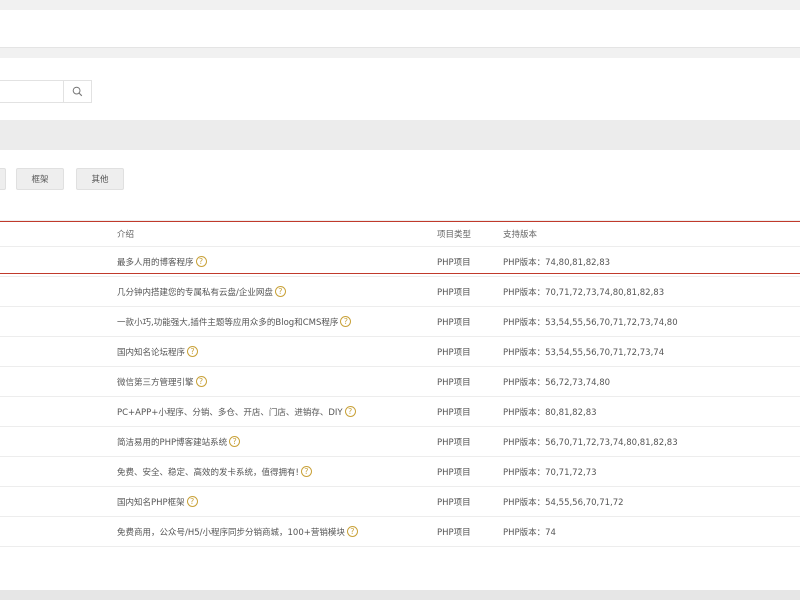 The image size is (800, 600). What do you see at coordinates (584, 352) in the screenshot?
I see `cell-version: PHP版本：53,54,55,56,70,71,72,73,74` at bounding box center [584, 352].